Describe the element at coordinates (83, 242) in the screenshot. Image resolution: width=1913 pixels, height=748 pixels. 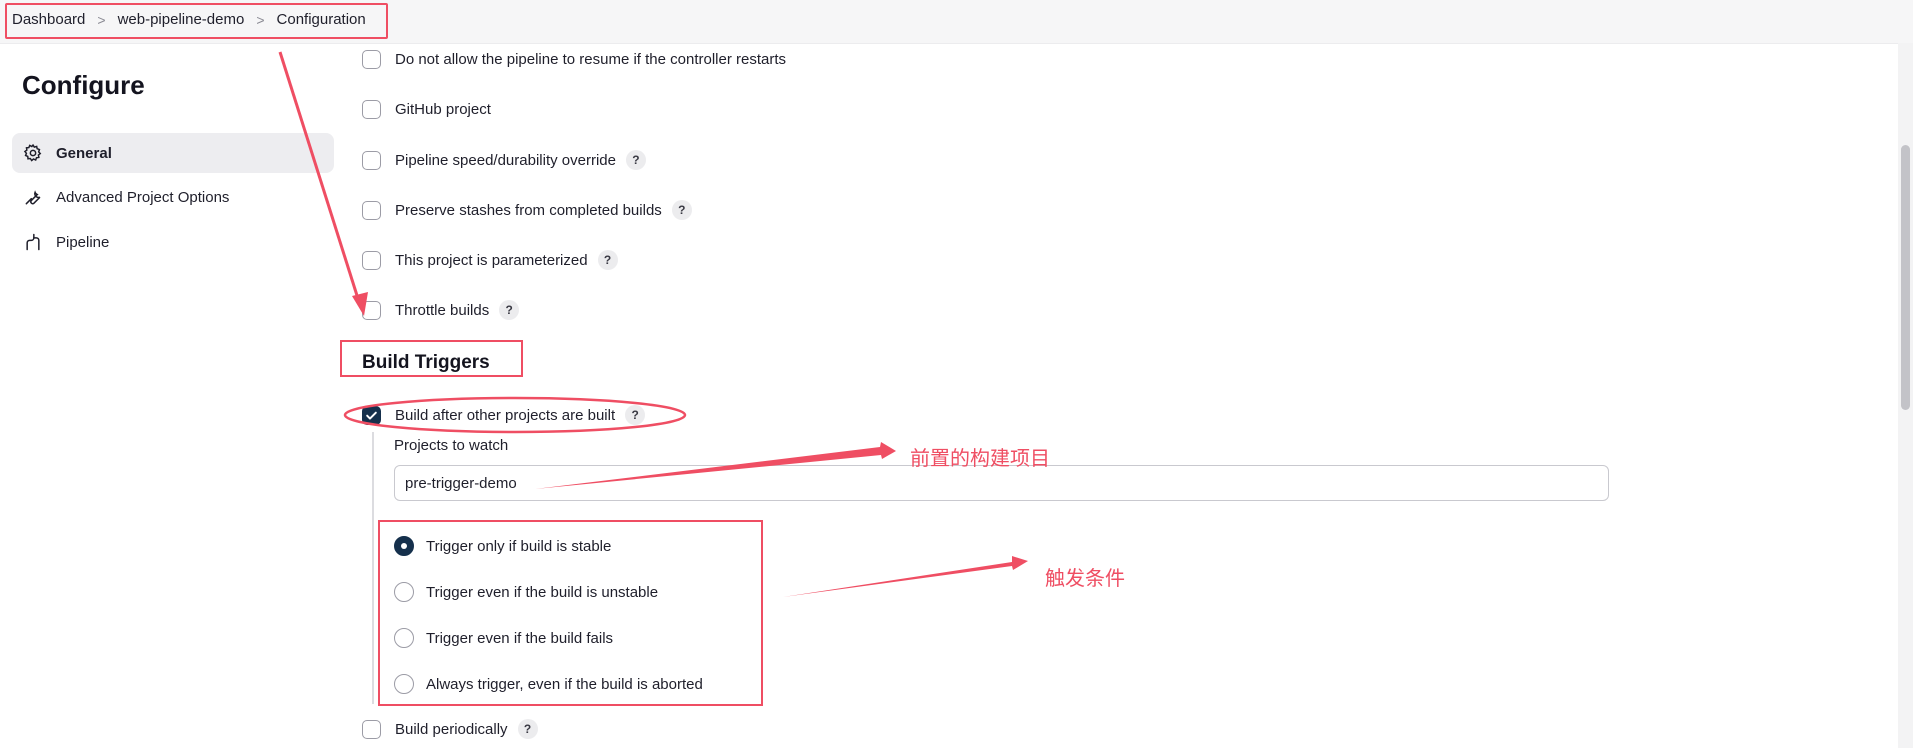
I see `sidebar-item-label: Pipeline` at that location.